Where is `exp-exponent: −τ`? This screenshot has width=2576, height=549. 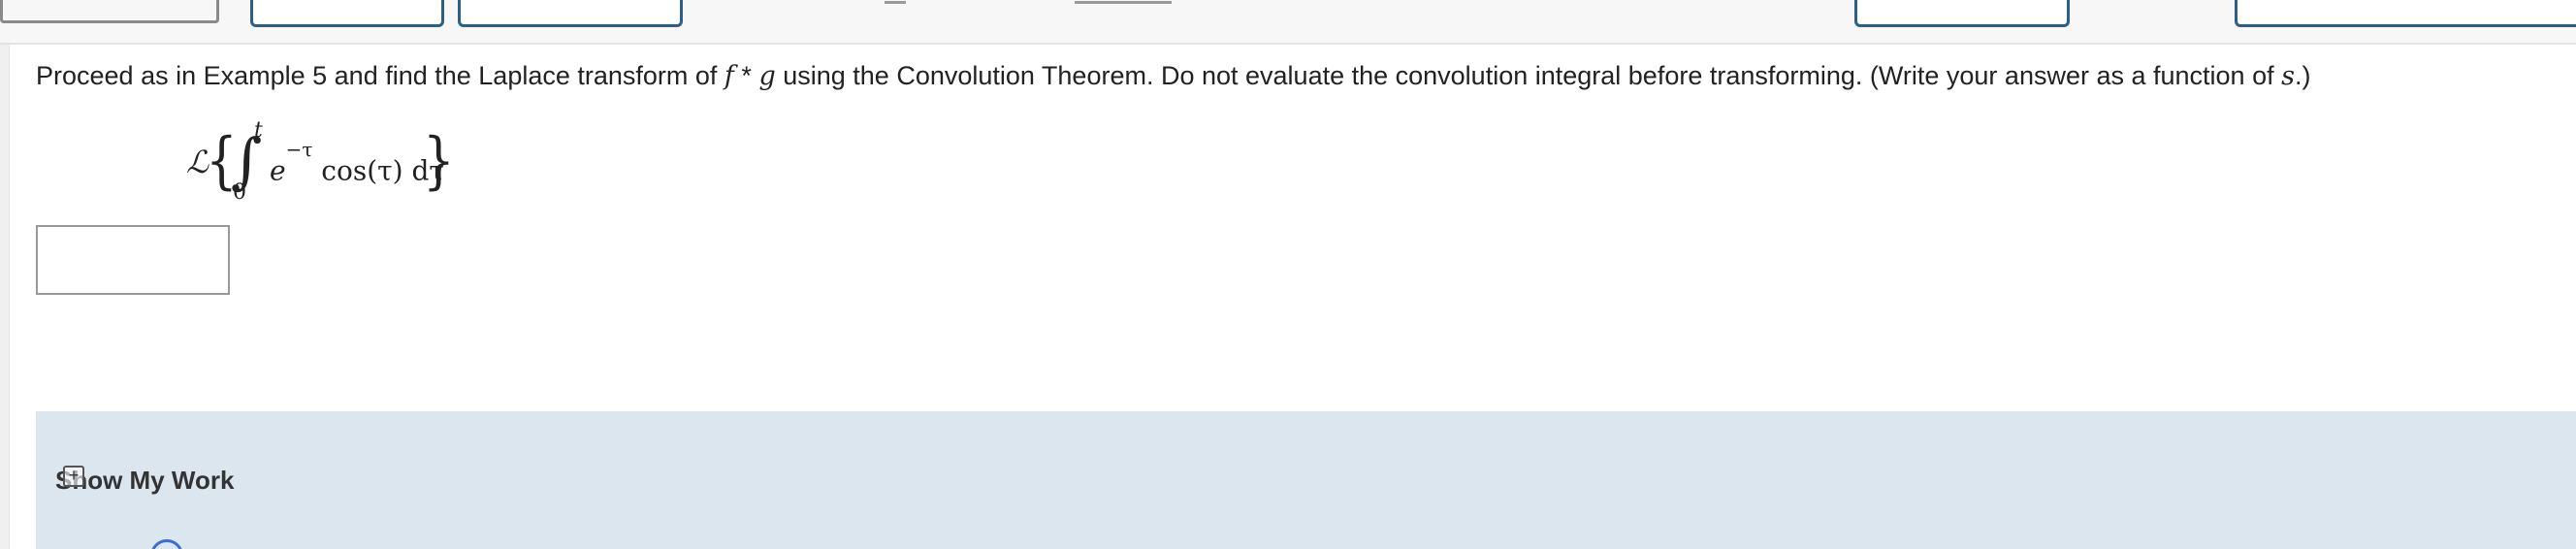 exp-exponent: −τ is located at coordinates (299, 150).